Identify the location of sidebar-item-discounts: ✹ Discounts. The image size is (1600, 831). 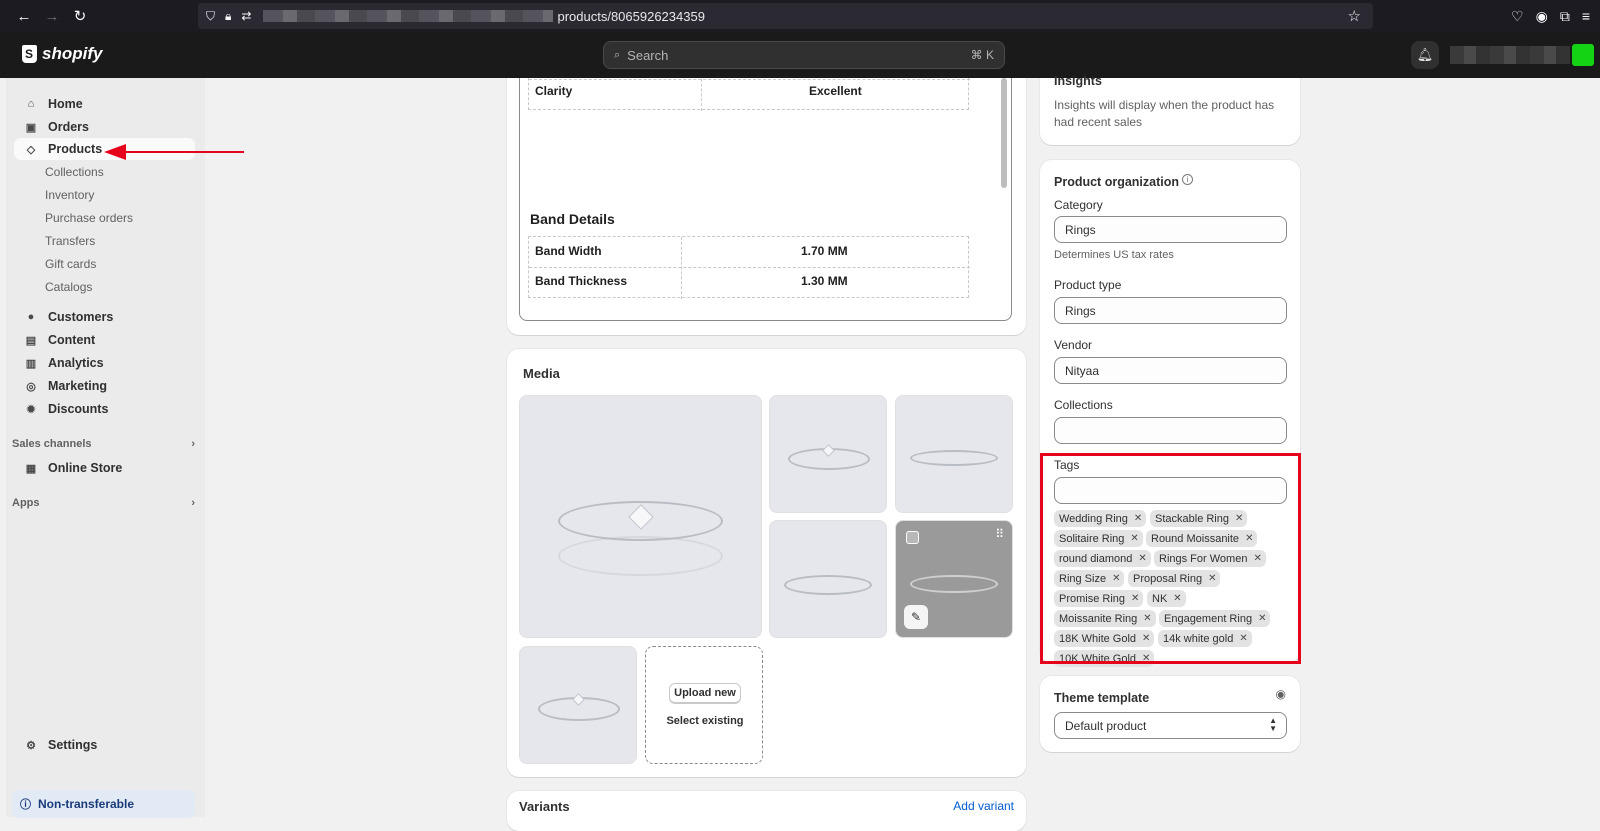
(104, 409).